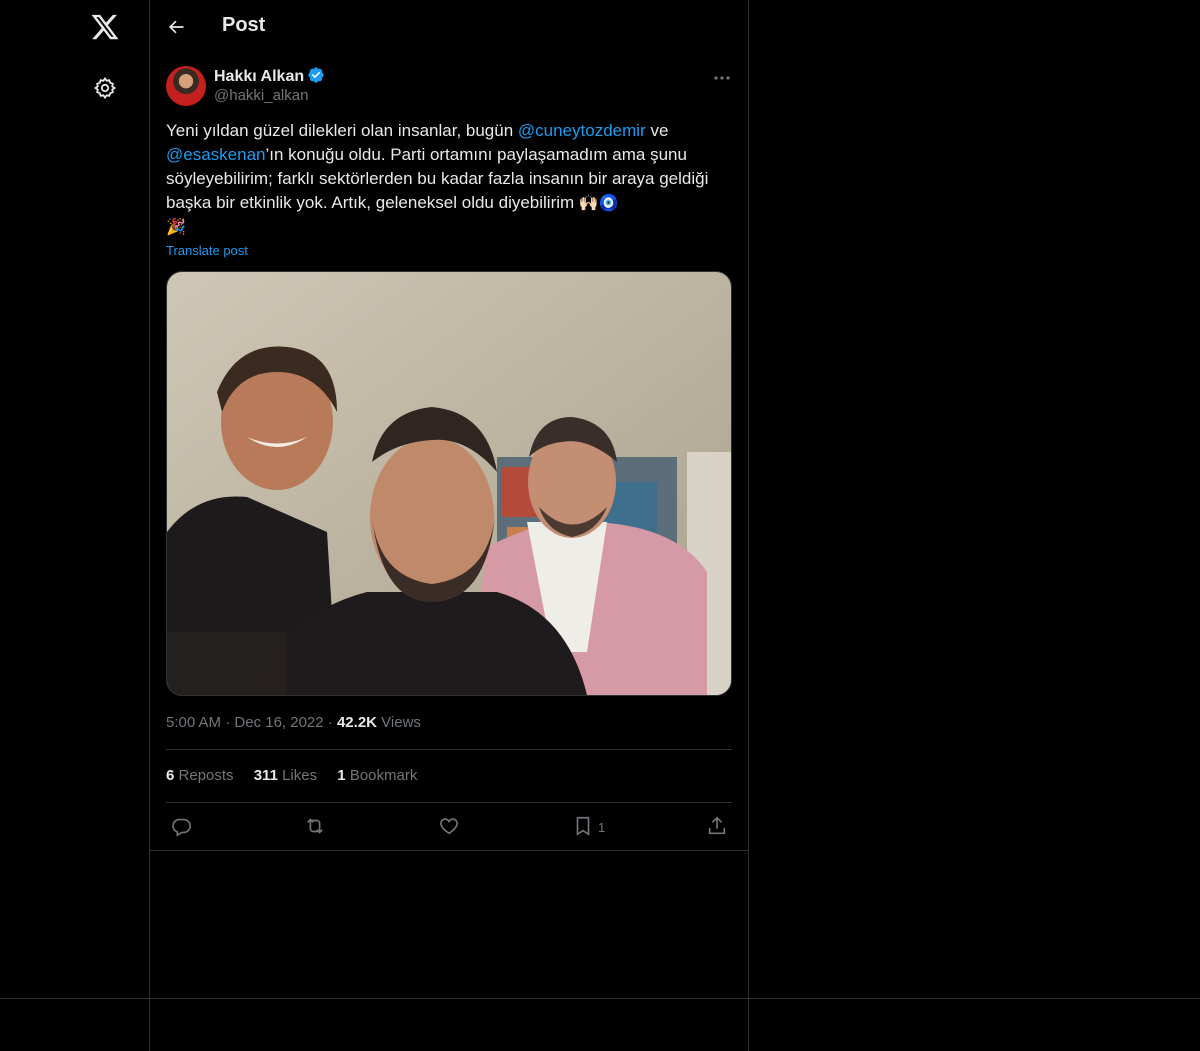 The width and height of the screenshot is (1200, 1051). Describe the element at coordinates (181, 826) in the screenshot. I see `reply-icon` at that location.